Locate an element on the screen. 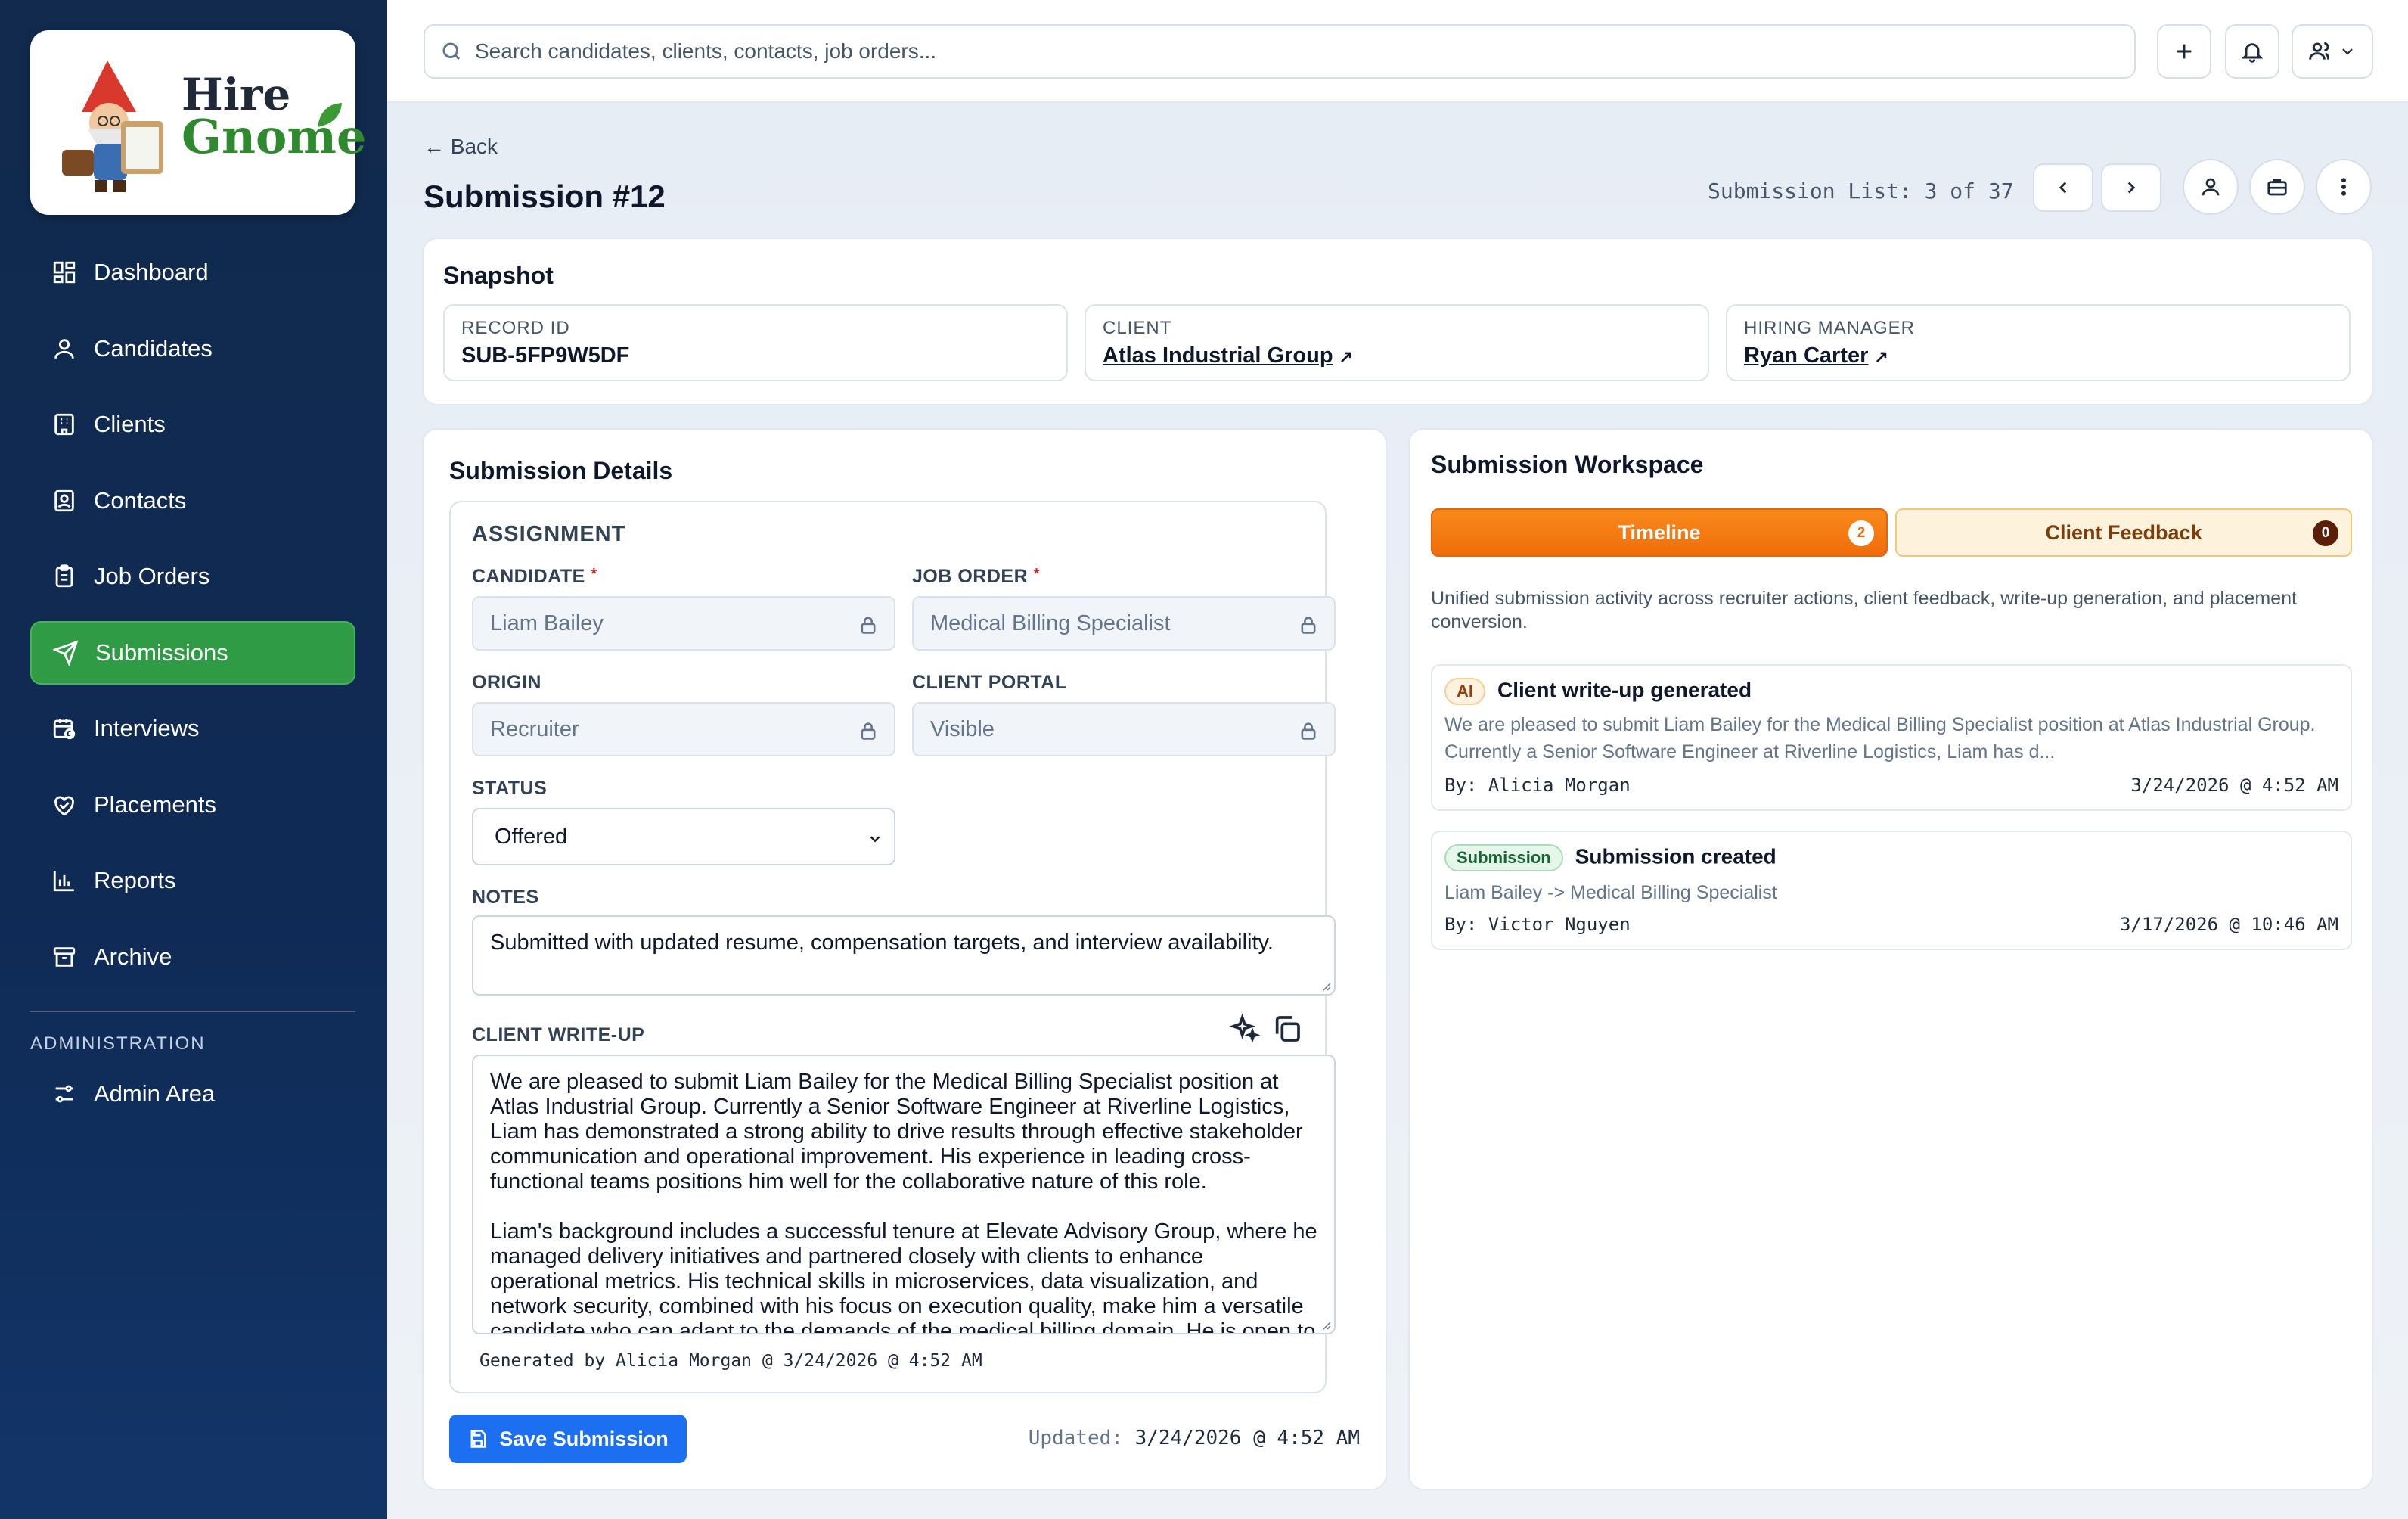  plus-icon is located at coordinates (2184, 52).